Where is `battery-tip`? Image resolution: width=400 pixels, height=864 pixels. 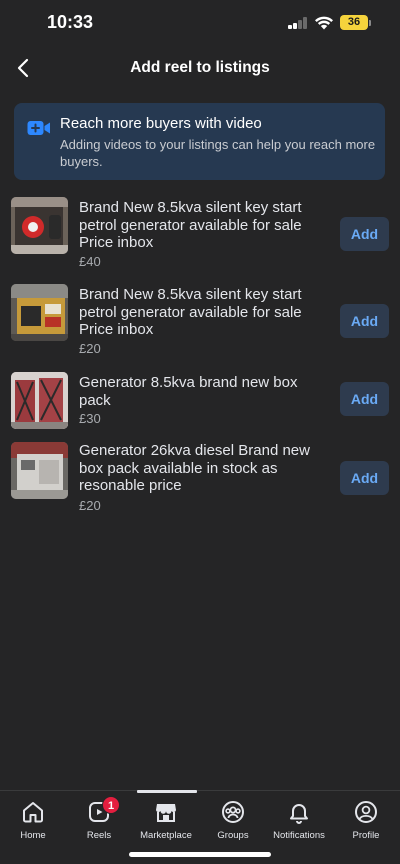
battery-tip is located at coordinates (370, 22).